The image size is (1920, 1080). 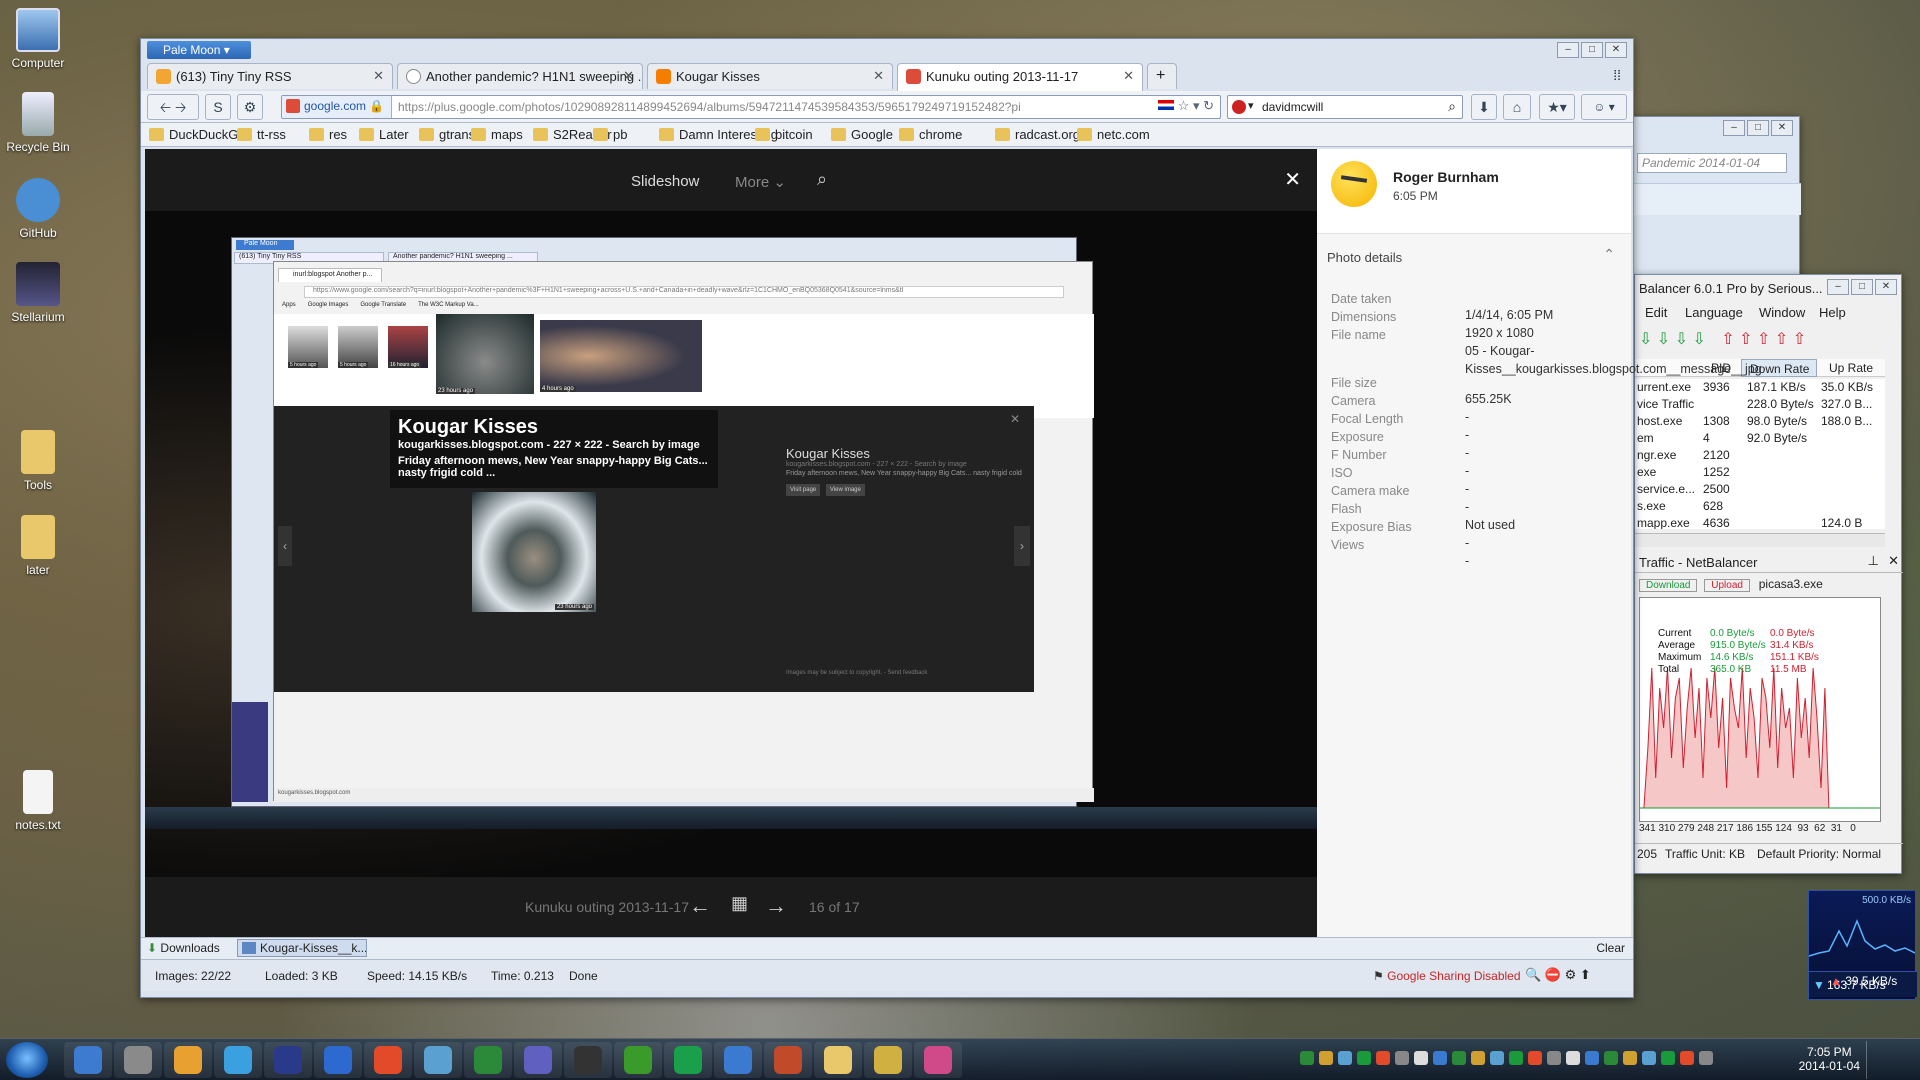 What do you see at coordinates (337, 107) in the screenshot?
I see `site-identity: google.com 🔒` at bounding box center [337, 107].